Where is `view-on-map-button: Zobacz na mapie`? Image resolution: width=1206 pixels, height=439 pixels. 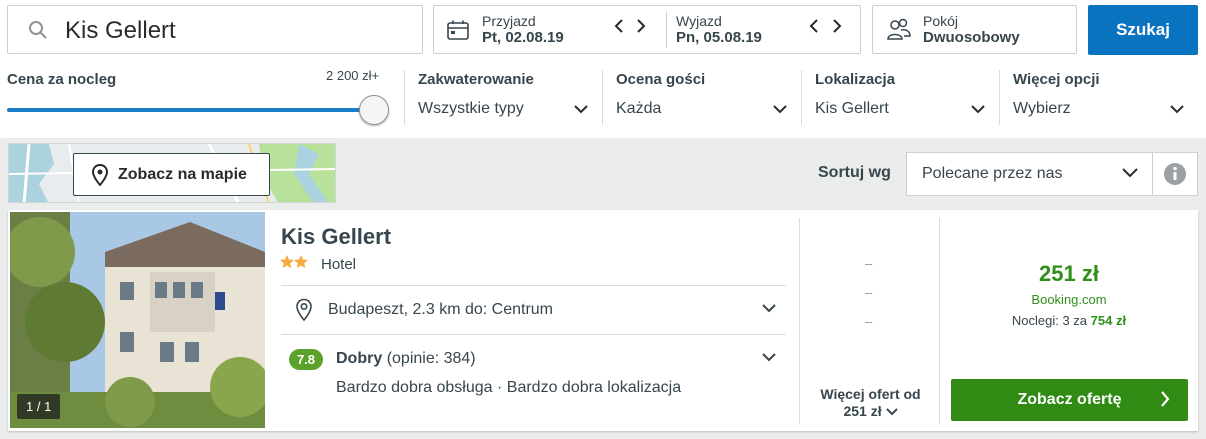
view-on-map-button: Zobacz na mapie is located at coordinates (171, 174).